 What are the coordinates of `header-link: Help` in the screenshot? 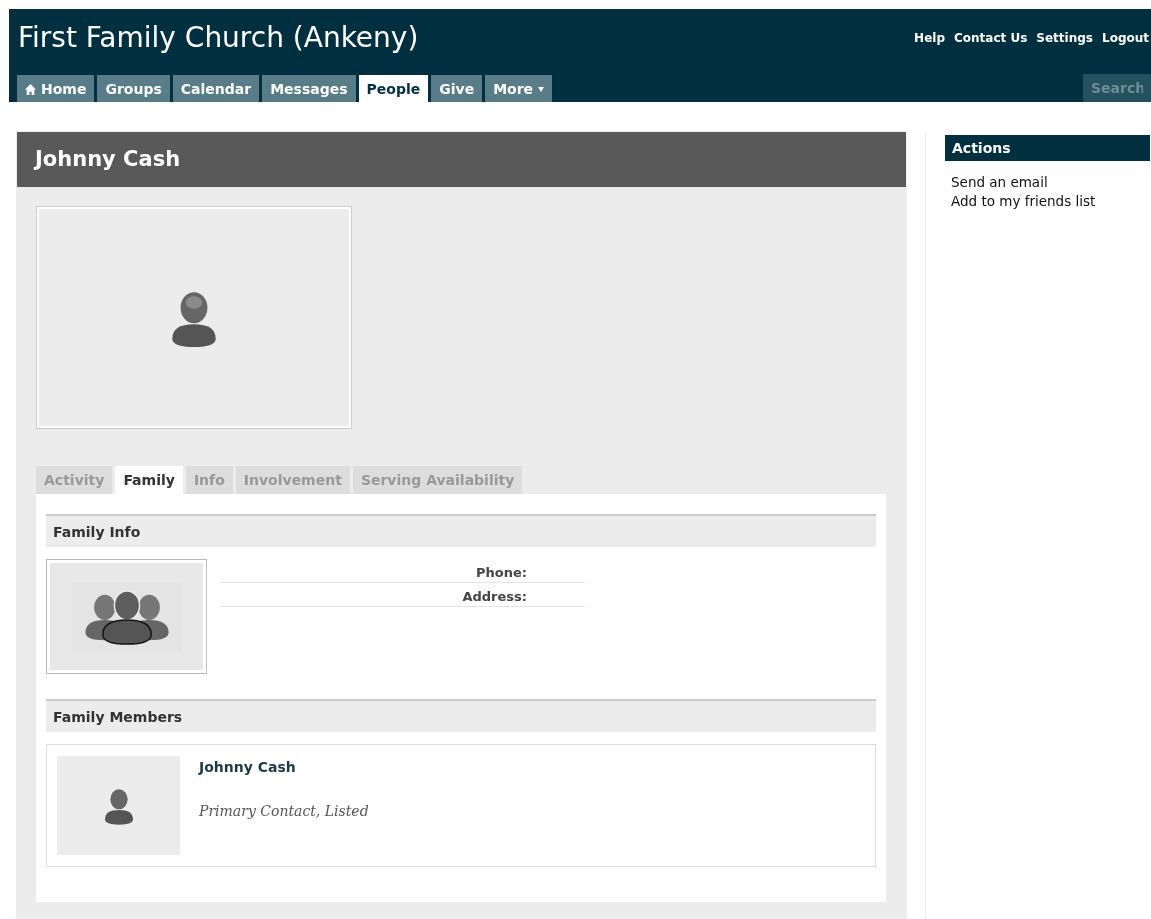 It's located at (929, 37).